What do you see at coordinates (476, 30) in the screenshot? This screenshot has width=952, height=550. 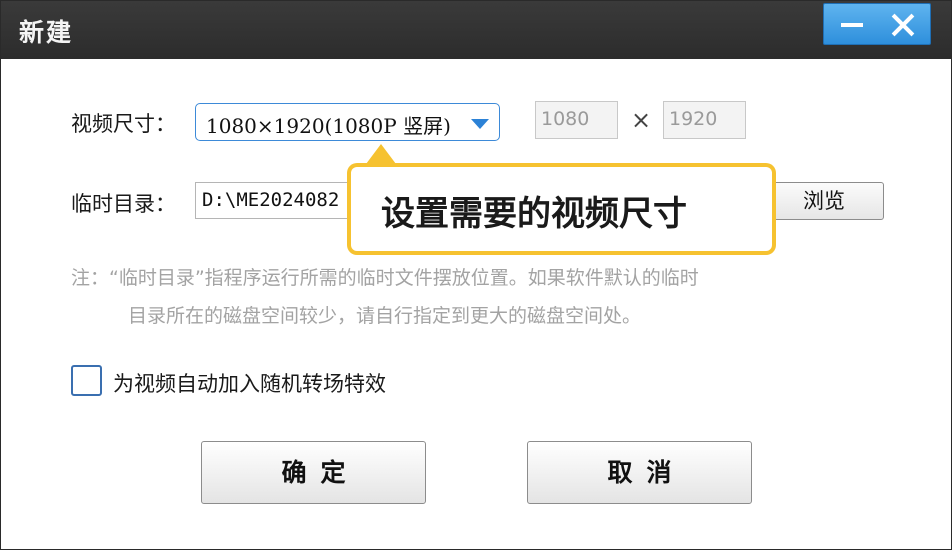 I see `title-bar: 新建` at bounding box center [476, 30].